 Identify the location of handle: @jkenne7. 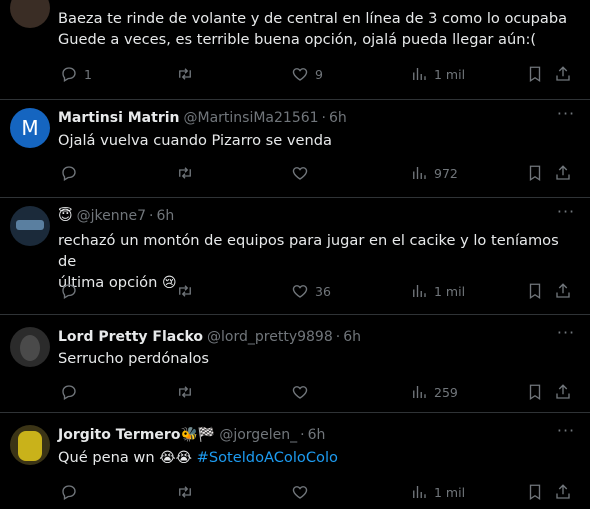
(111, 216).